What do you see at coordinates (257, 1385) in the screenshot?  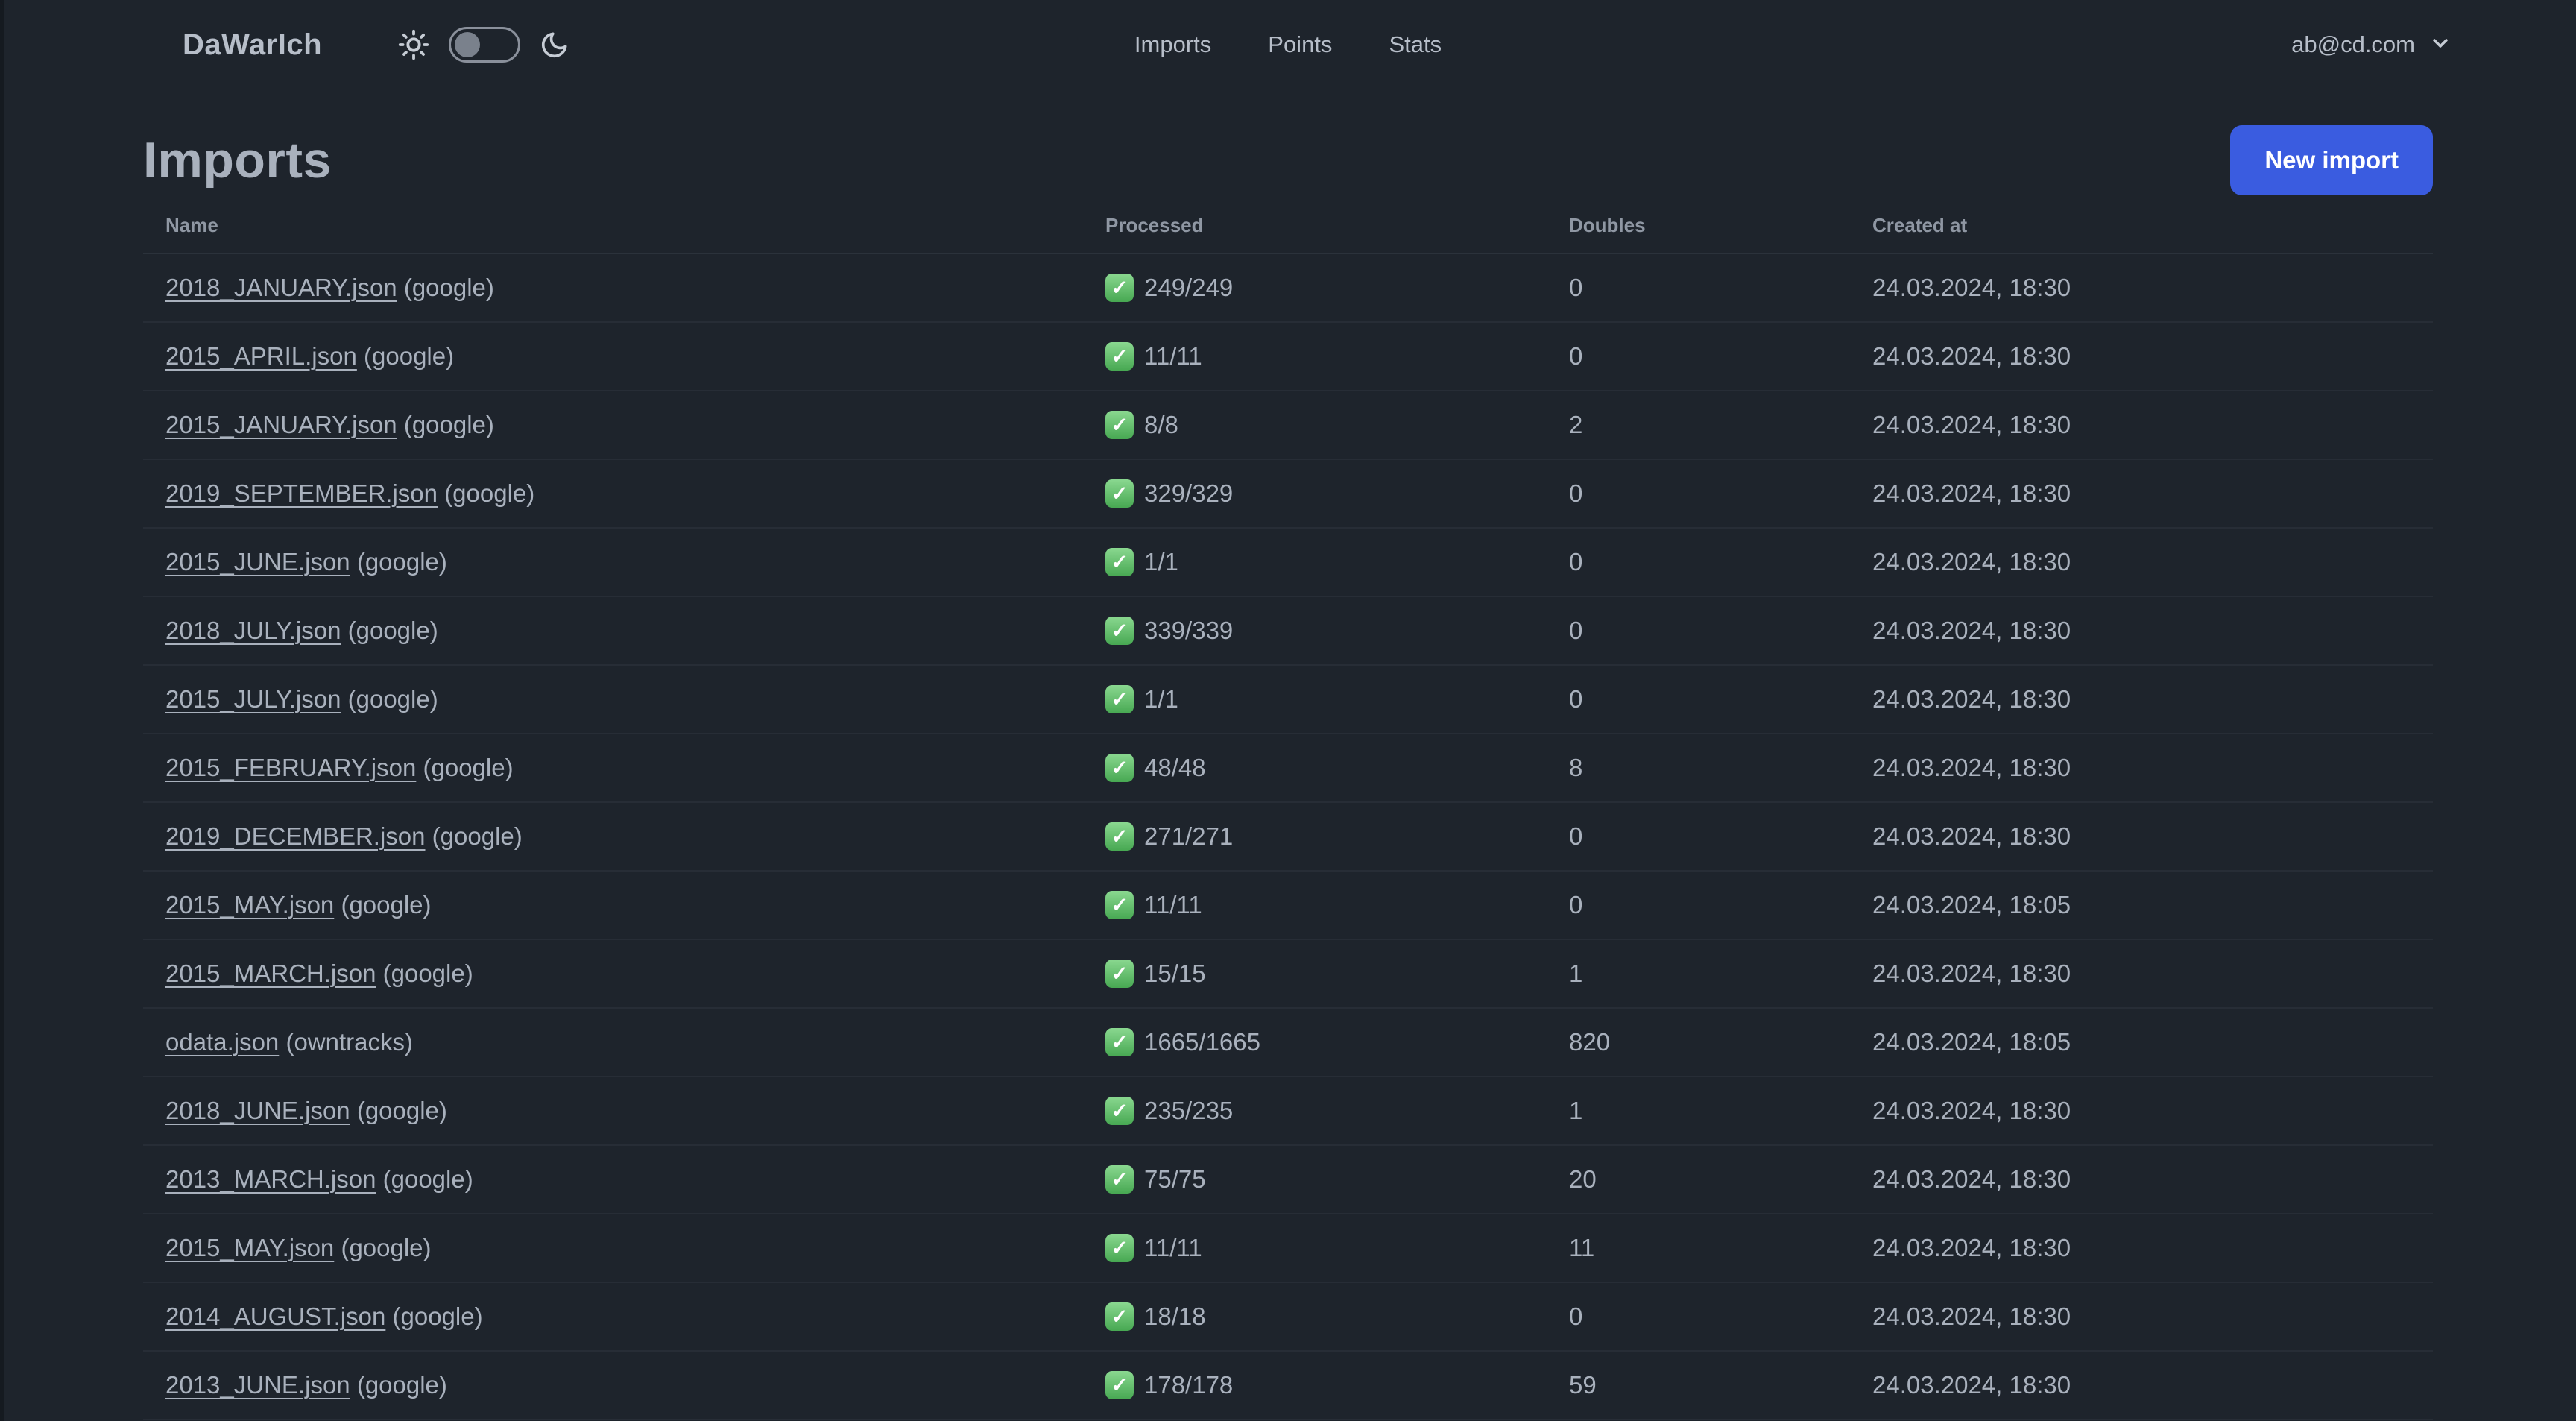 I see `import-file-link: 2013_JUNE.json` at bounding box center [257, 1385].